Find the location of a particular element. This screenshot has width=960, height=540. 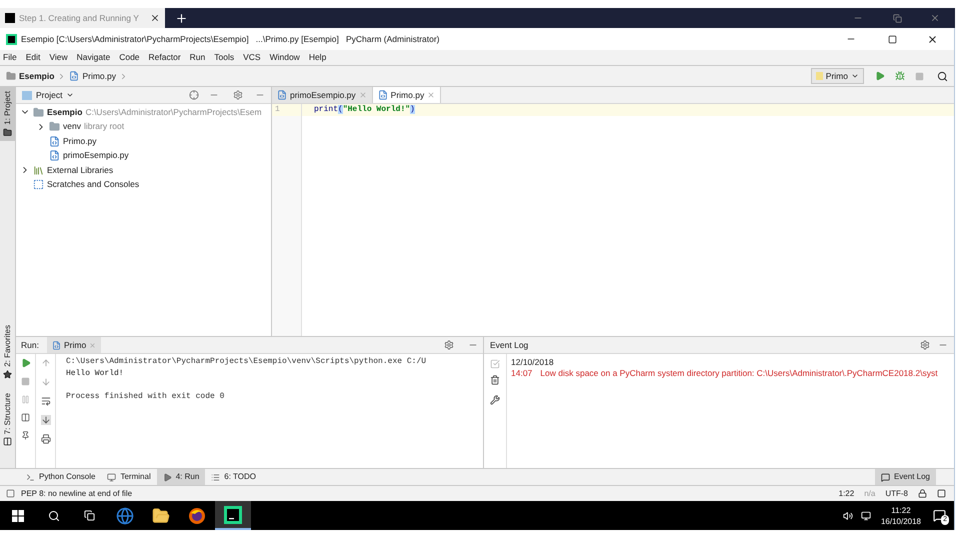

status-message: PEP 8: no newline at end of file is located at coordinates (77, 494).